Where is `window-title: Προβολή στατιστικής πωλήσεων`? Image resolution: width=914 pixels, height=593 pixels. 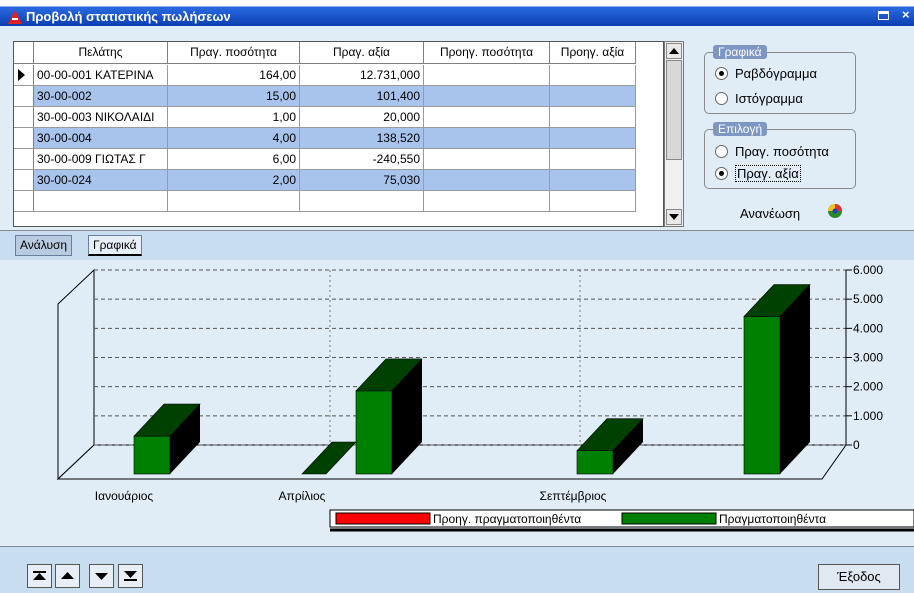
window-title: Προβολή στατιστικής πωλήσεων is located at coordinates (128, 16).